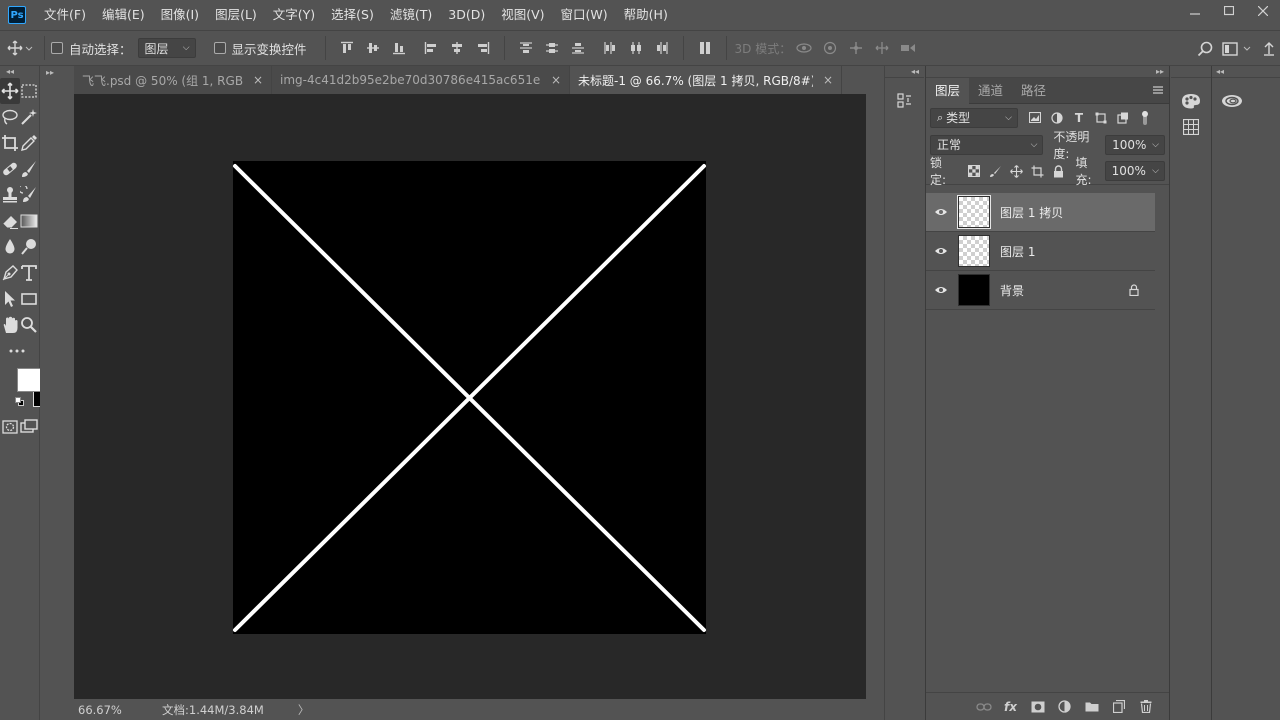 The height and width of the screenshot is (720, 1280). What do you see at coordinates (905, 101) in the screenshot?
I see `history-panel-icon` at bounding box center [905, 101].